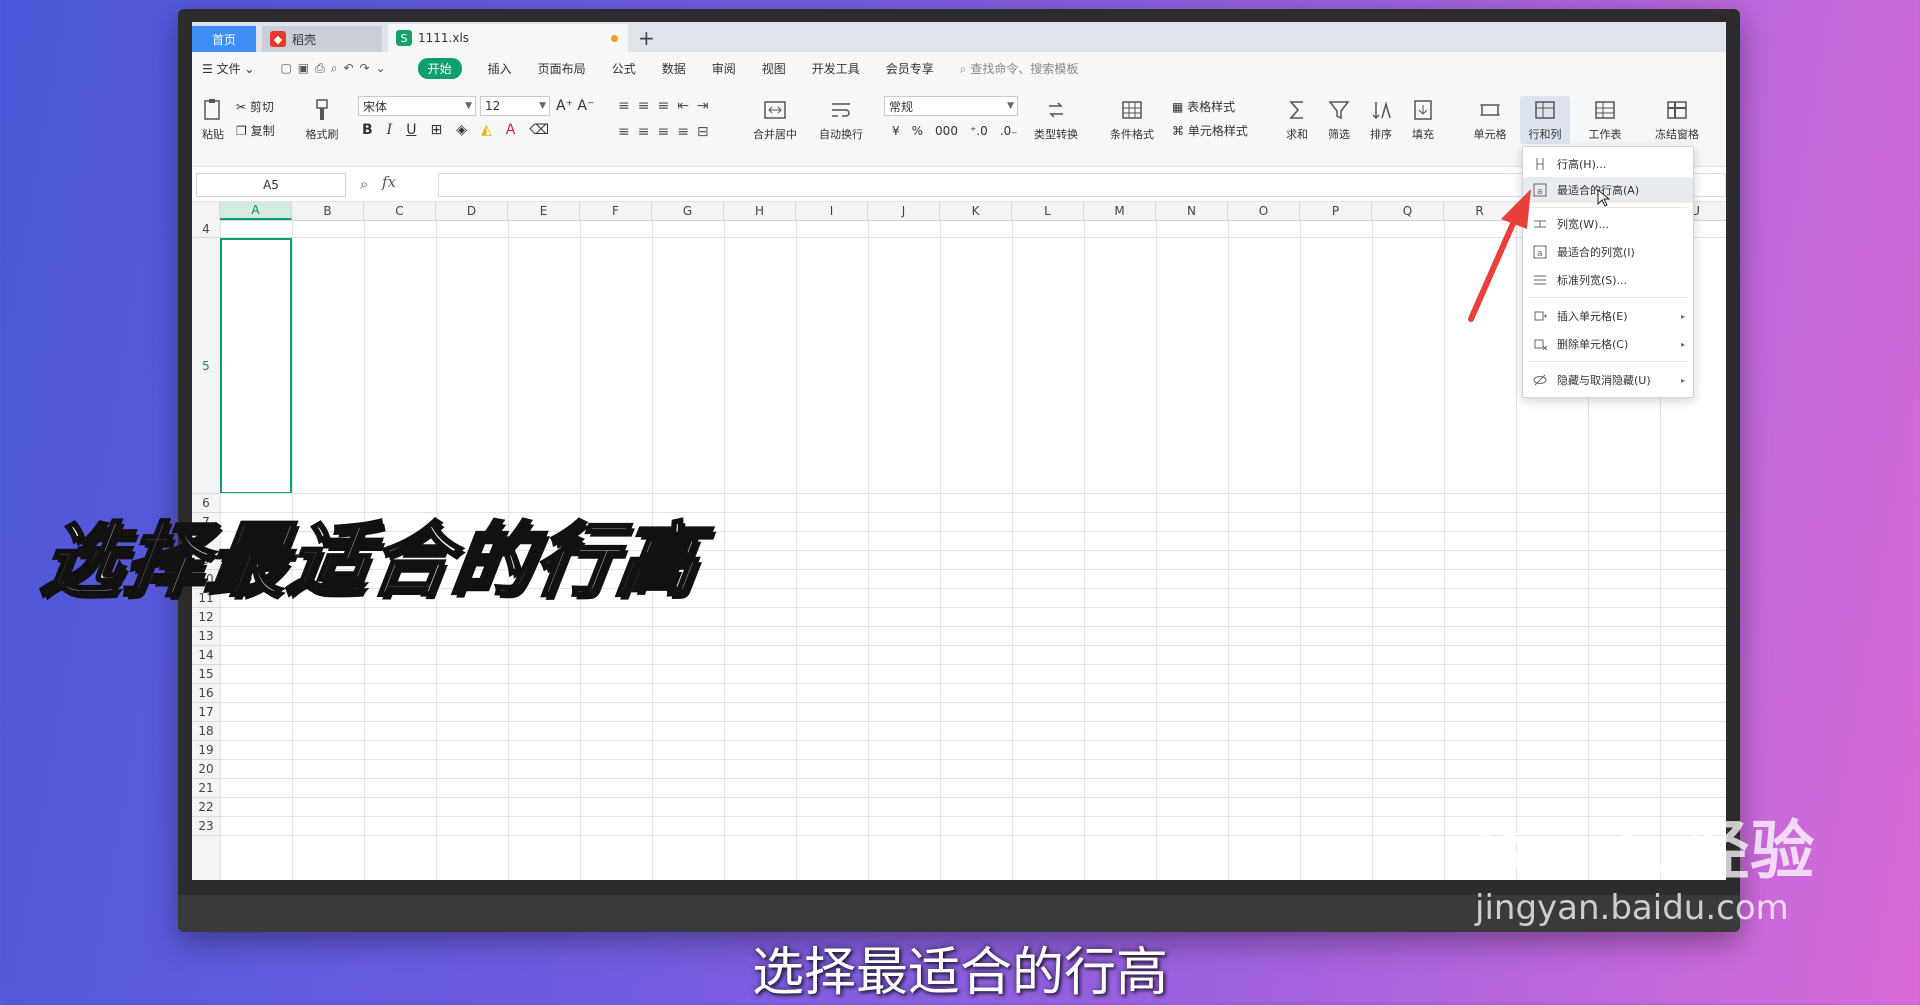 The width and height of the screenshot is (1920, 1005). What do you see at coordinates (206, 229) in the screenshot?
I see `row-header: 4` at bounding box center [206, 229].